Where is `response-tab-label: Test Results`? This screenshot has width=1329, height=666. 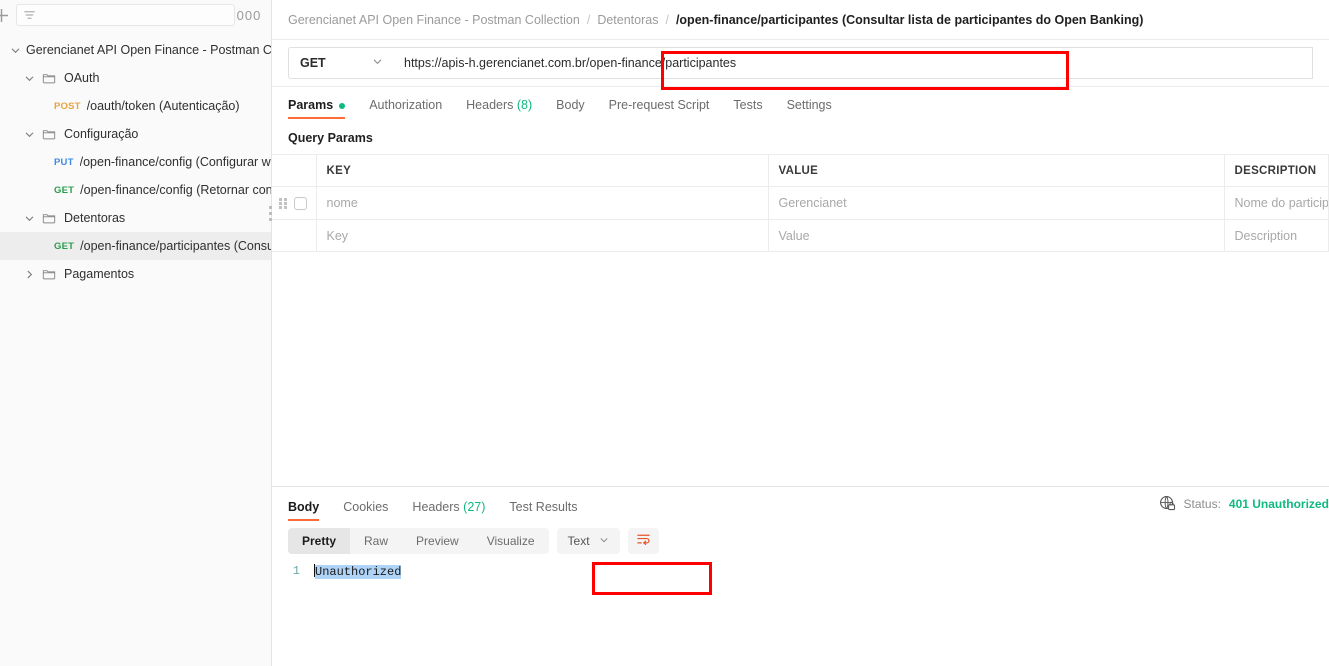
response-tab-label: Test Results is located at coordinates (543, 507).